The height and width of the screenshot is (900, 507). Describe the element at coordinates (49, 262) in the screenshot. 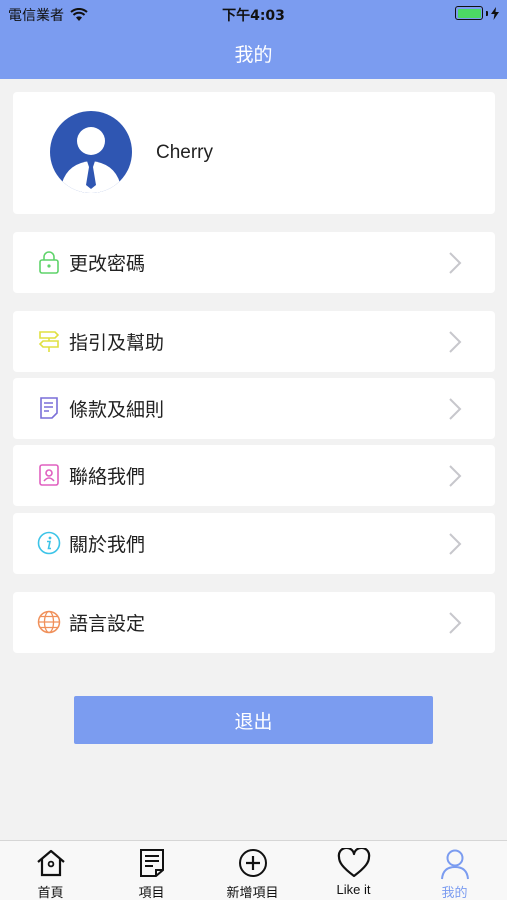

I see `lock-icon` at that location.